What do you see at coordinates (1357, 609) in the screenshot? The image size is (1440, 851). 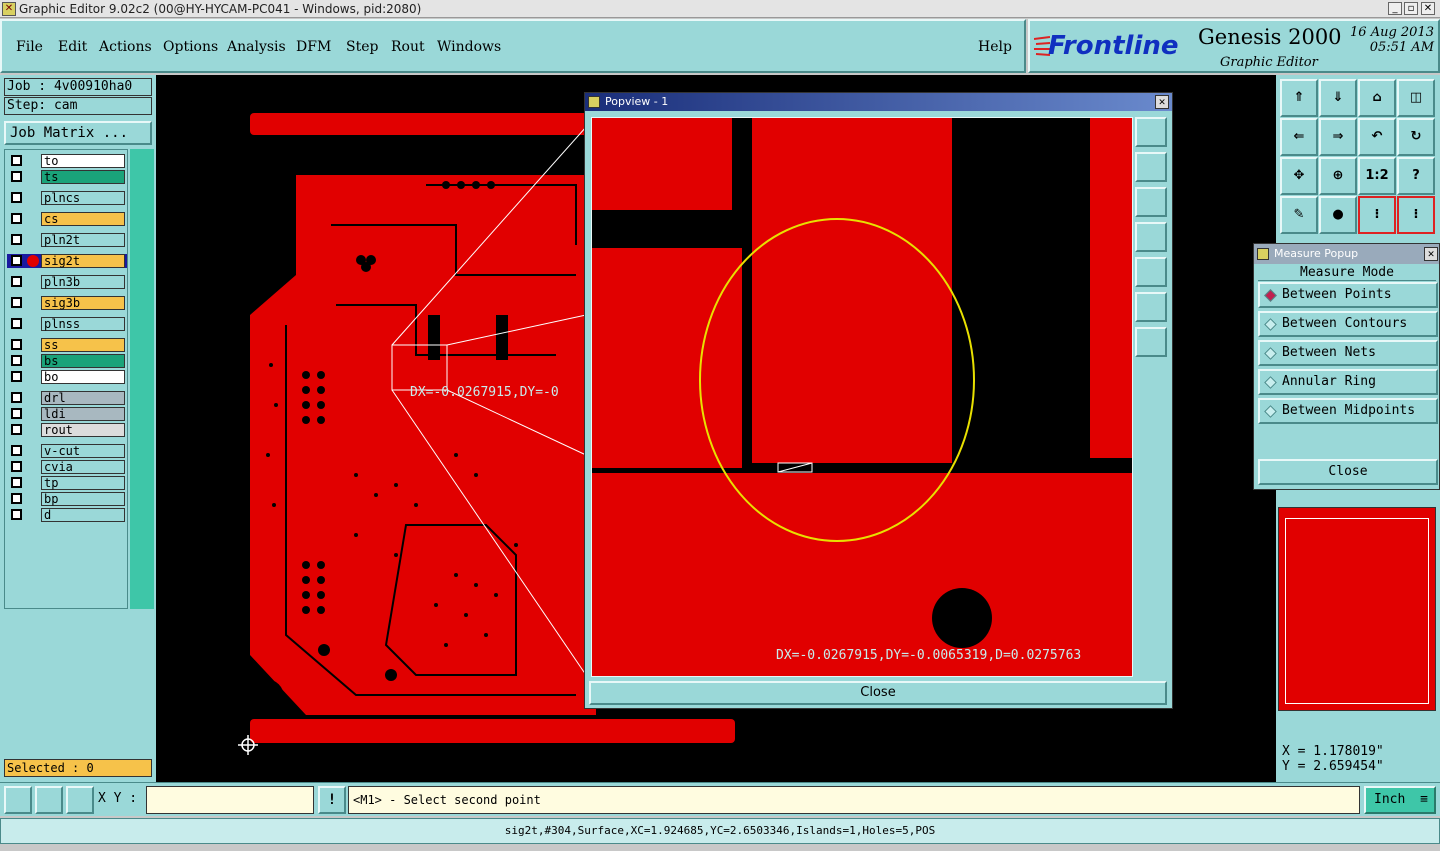 I see `overview-minimap` at bounding box center [1357, 609].